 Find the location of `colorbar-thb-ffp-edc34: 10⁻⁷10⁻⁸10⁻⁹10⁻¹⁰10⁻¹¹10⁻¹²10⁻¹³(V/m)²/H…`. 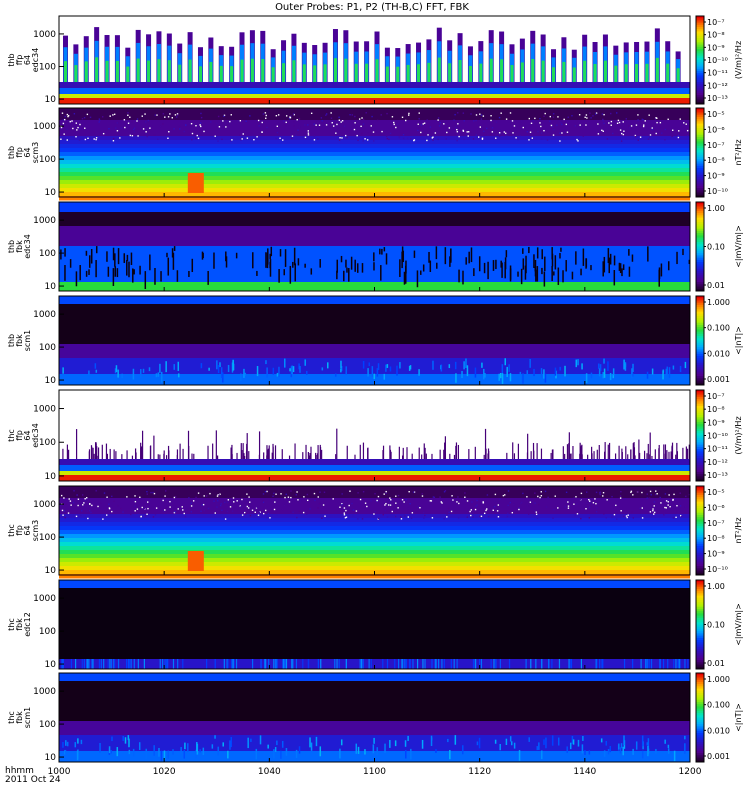

colorbar-thb-ffp-edc34: 10⁻⁷10⁻⁸10⁻⁹10⁻¹⁰10⁻¹¹10⁻¹²10⁻¹³(V/m)²/H… is located at coordinates (719, 60).